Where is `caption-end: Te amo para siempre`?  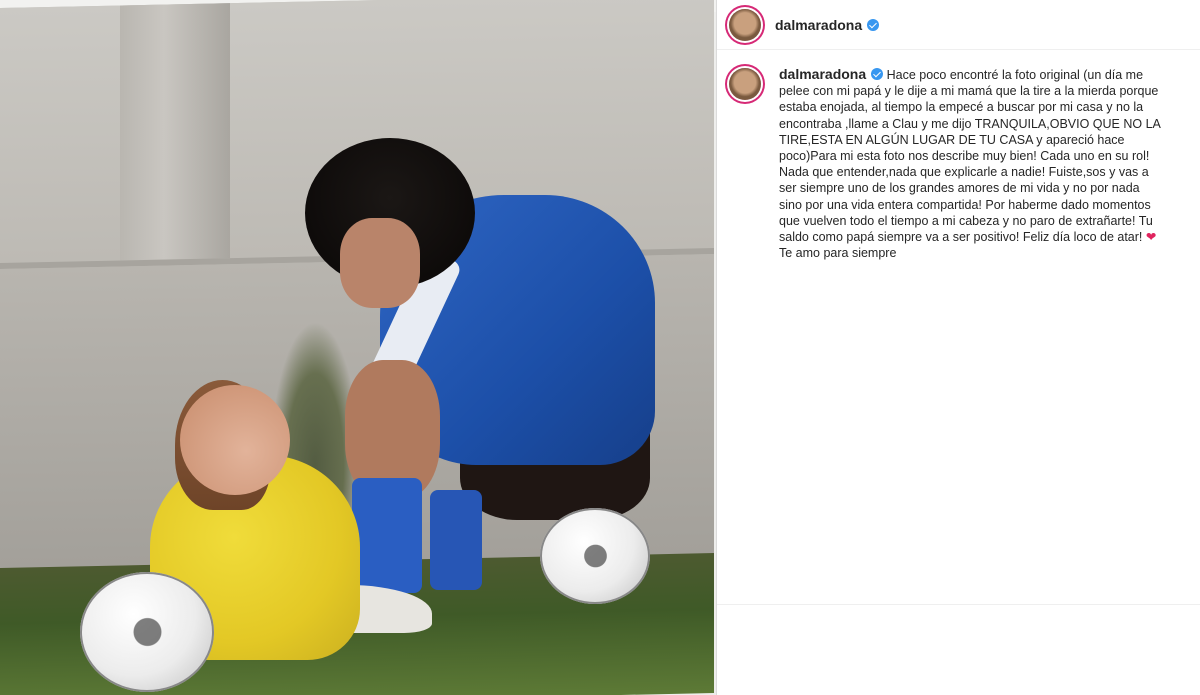 caption-end: Te amo para siempre is located at coordinates (838, 253).